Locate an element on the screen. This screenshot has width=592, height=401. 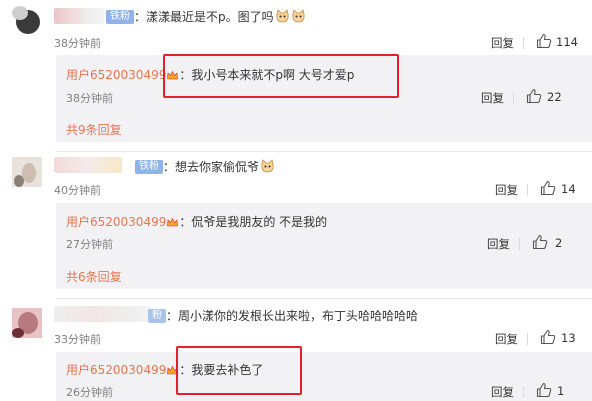
reply-time: 27分钟前 is located at coordinates (89, 244).